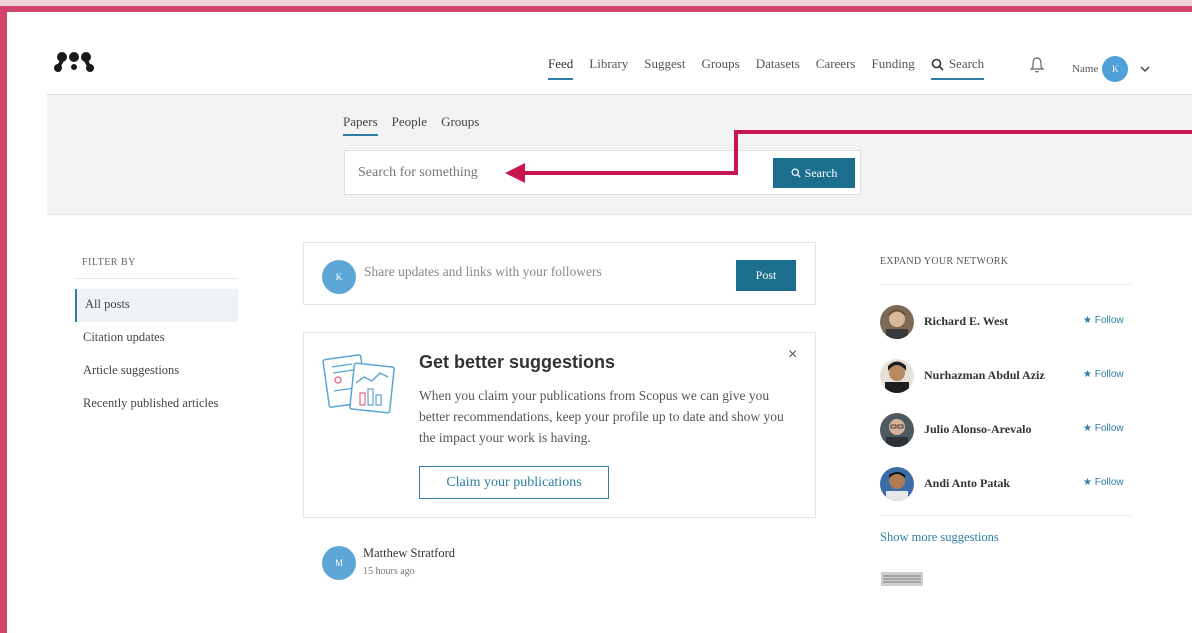 The width and height of the screenshot is (1192, 633). I want to click on nav-datasets: Datasets, so click(778, 67).